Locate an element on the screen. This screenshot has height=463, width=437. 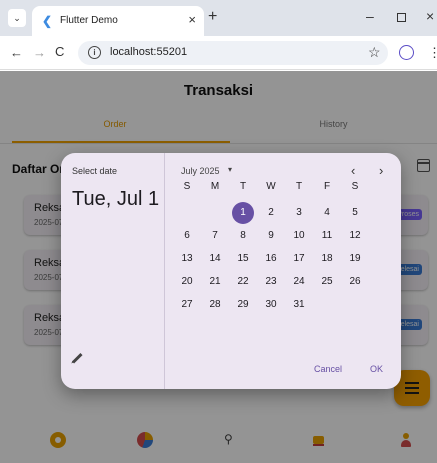
calendar-day: 2 is located at coordinates (271, 213).